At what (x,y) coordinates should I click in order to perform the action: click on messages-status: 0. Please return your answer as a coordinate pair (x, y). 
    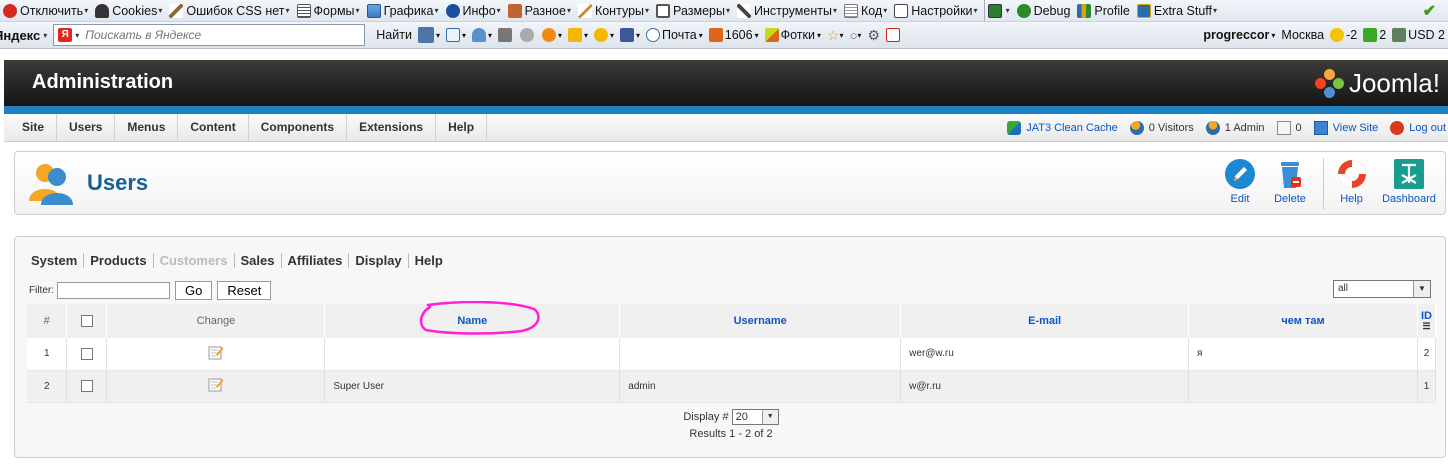
    Looking at the image, I should click on (1289, 127).